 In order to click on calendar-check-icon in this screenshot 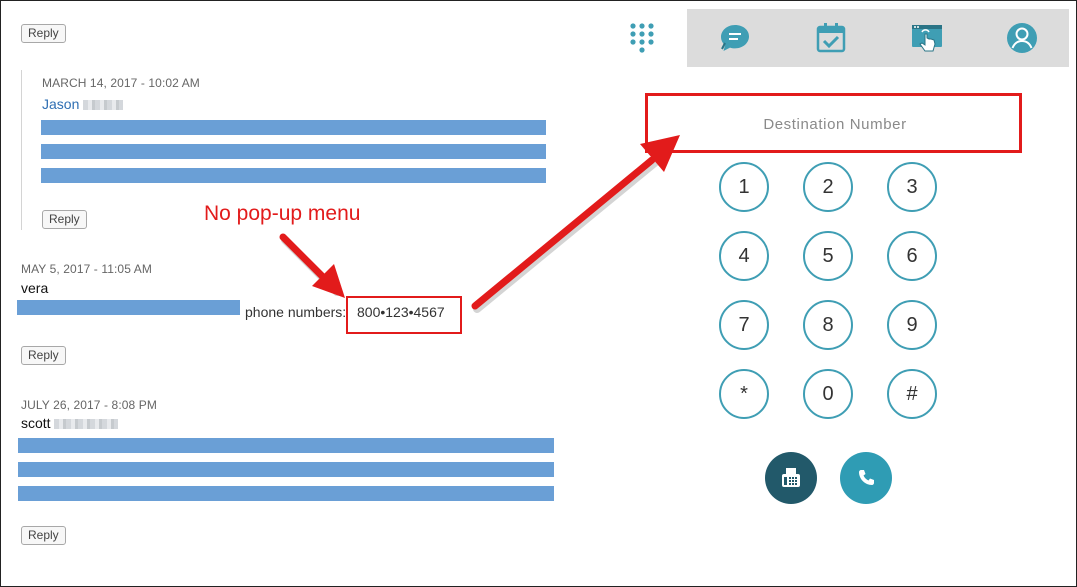, I will do `click(830, 38)`.